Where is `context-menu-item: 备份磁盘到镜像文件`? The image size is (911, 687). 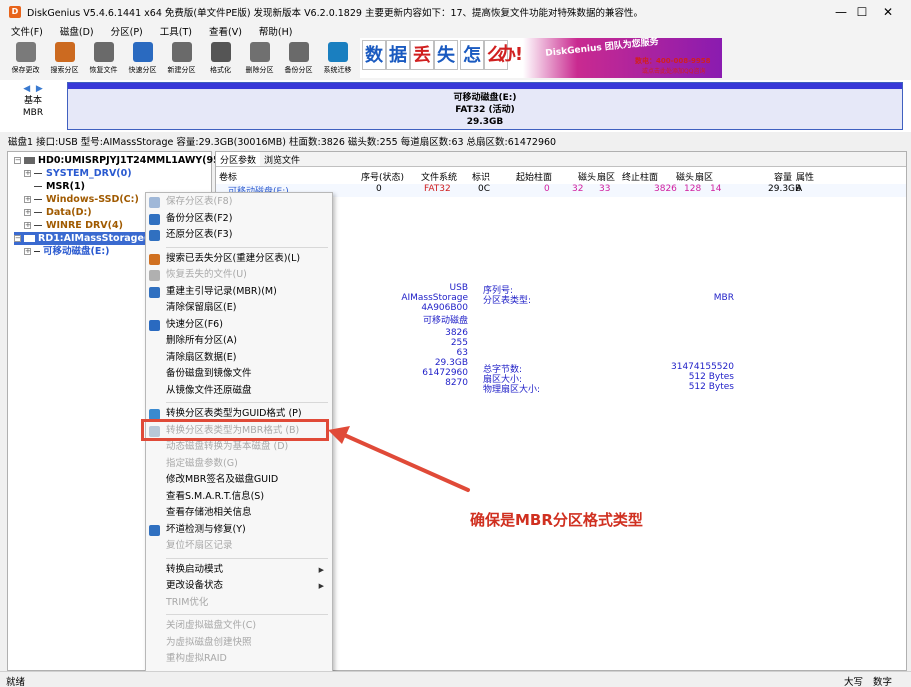 context-menu-item: 备份磁盘到镜像文件 is located at coordinates (239, 374).